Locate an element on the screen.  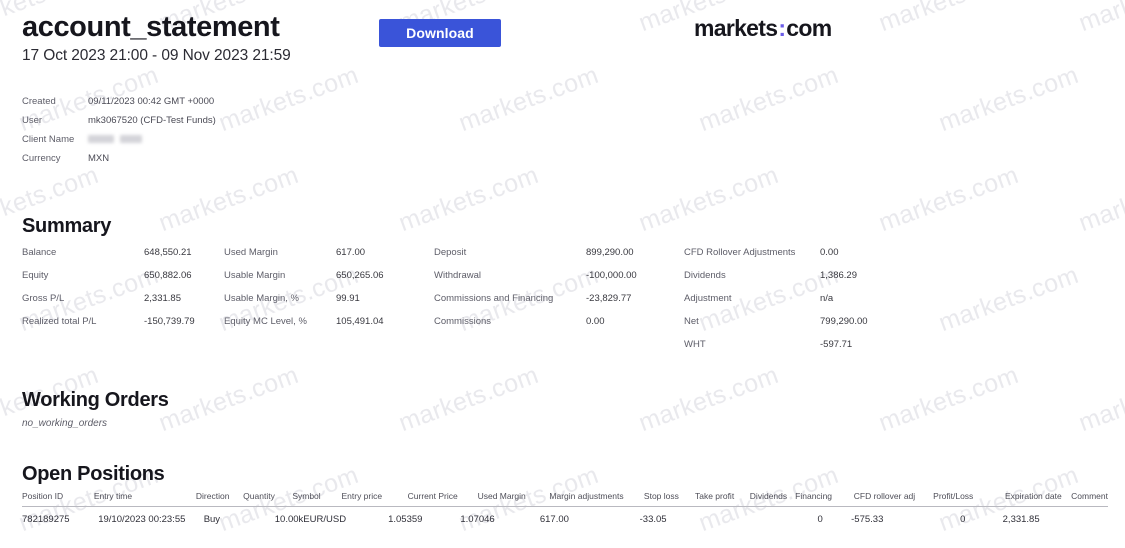
table-cell-position-id: 782189275 is located at coordinates (46, 519).